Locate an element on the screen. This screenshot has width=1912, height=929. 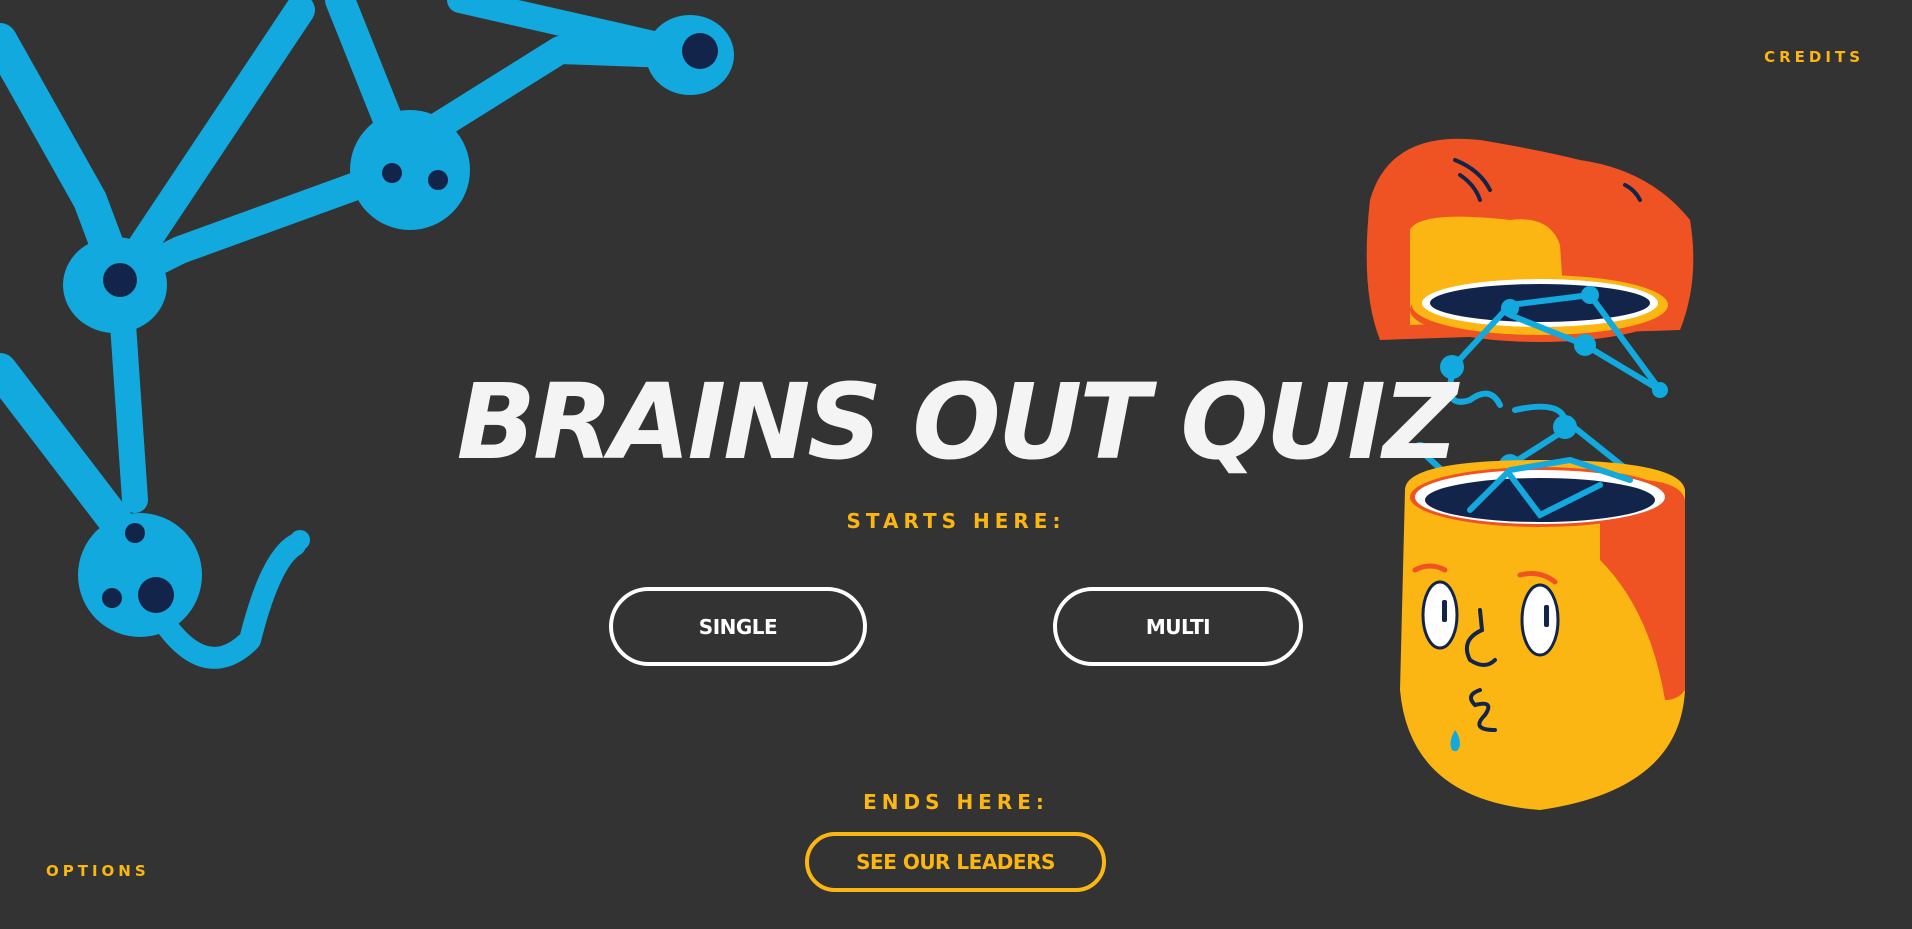
multi-mode-label: MULTI is located at coordinates (1178, 626).